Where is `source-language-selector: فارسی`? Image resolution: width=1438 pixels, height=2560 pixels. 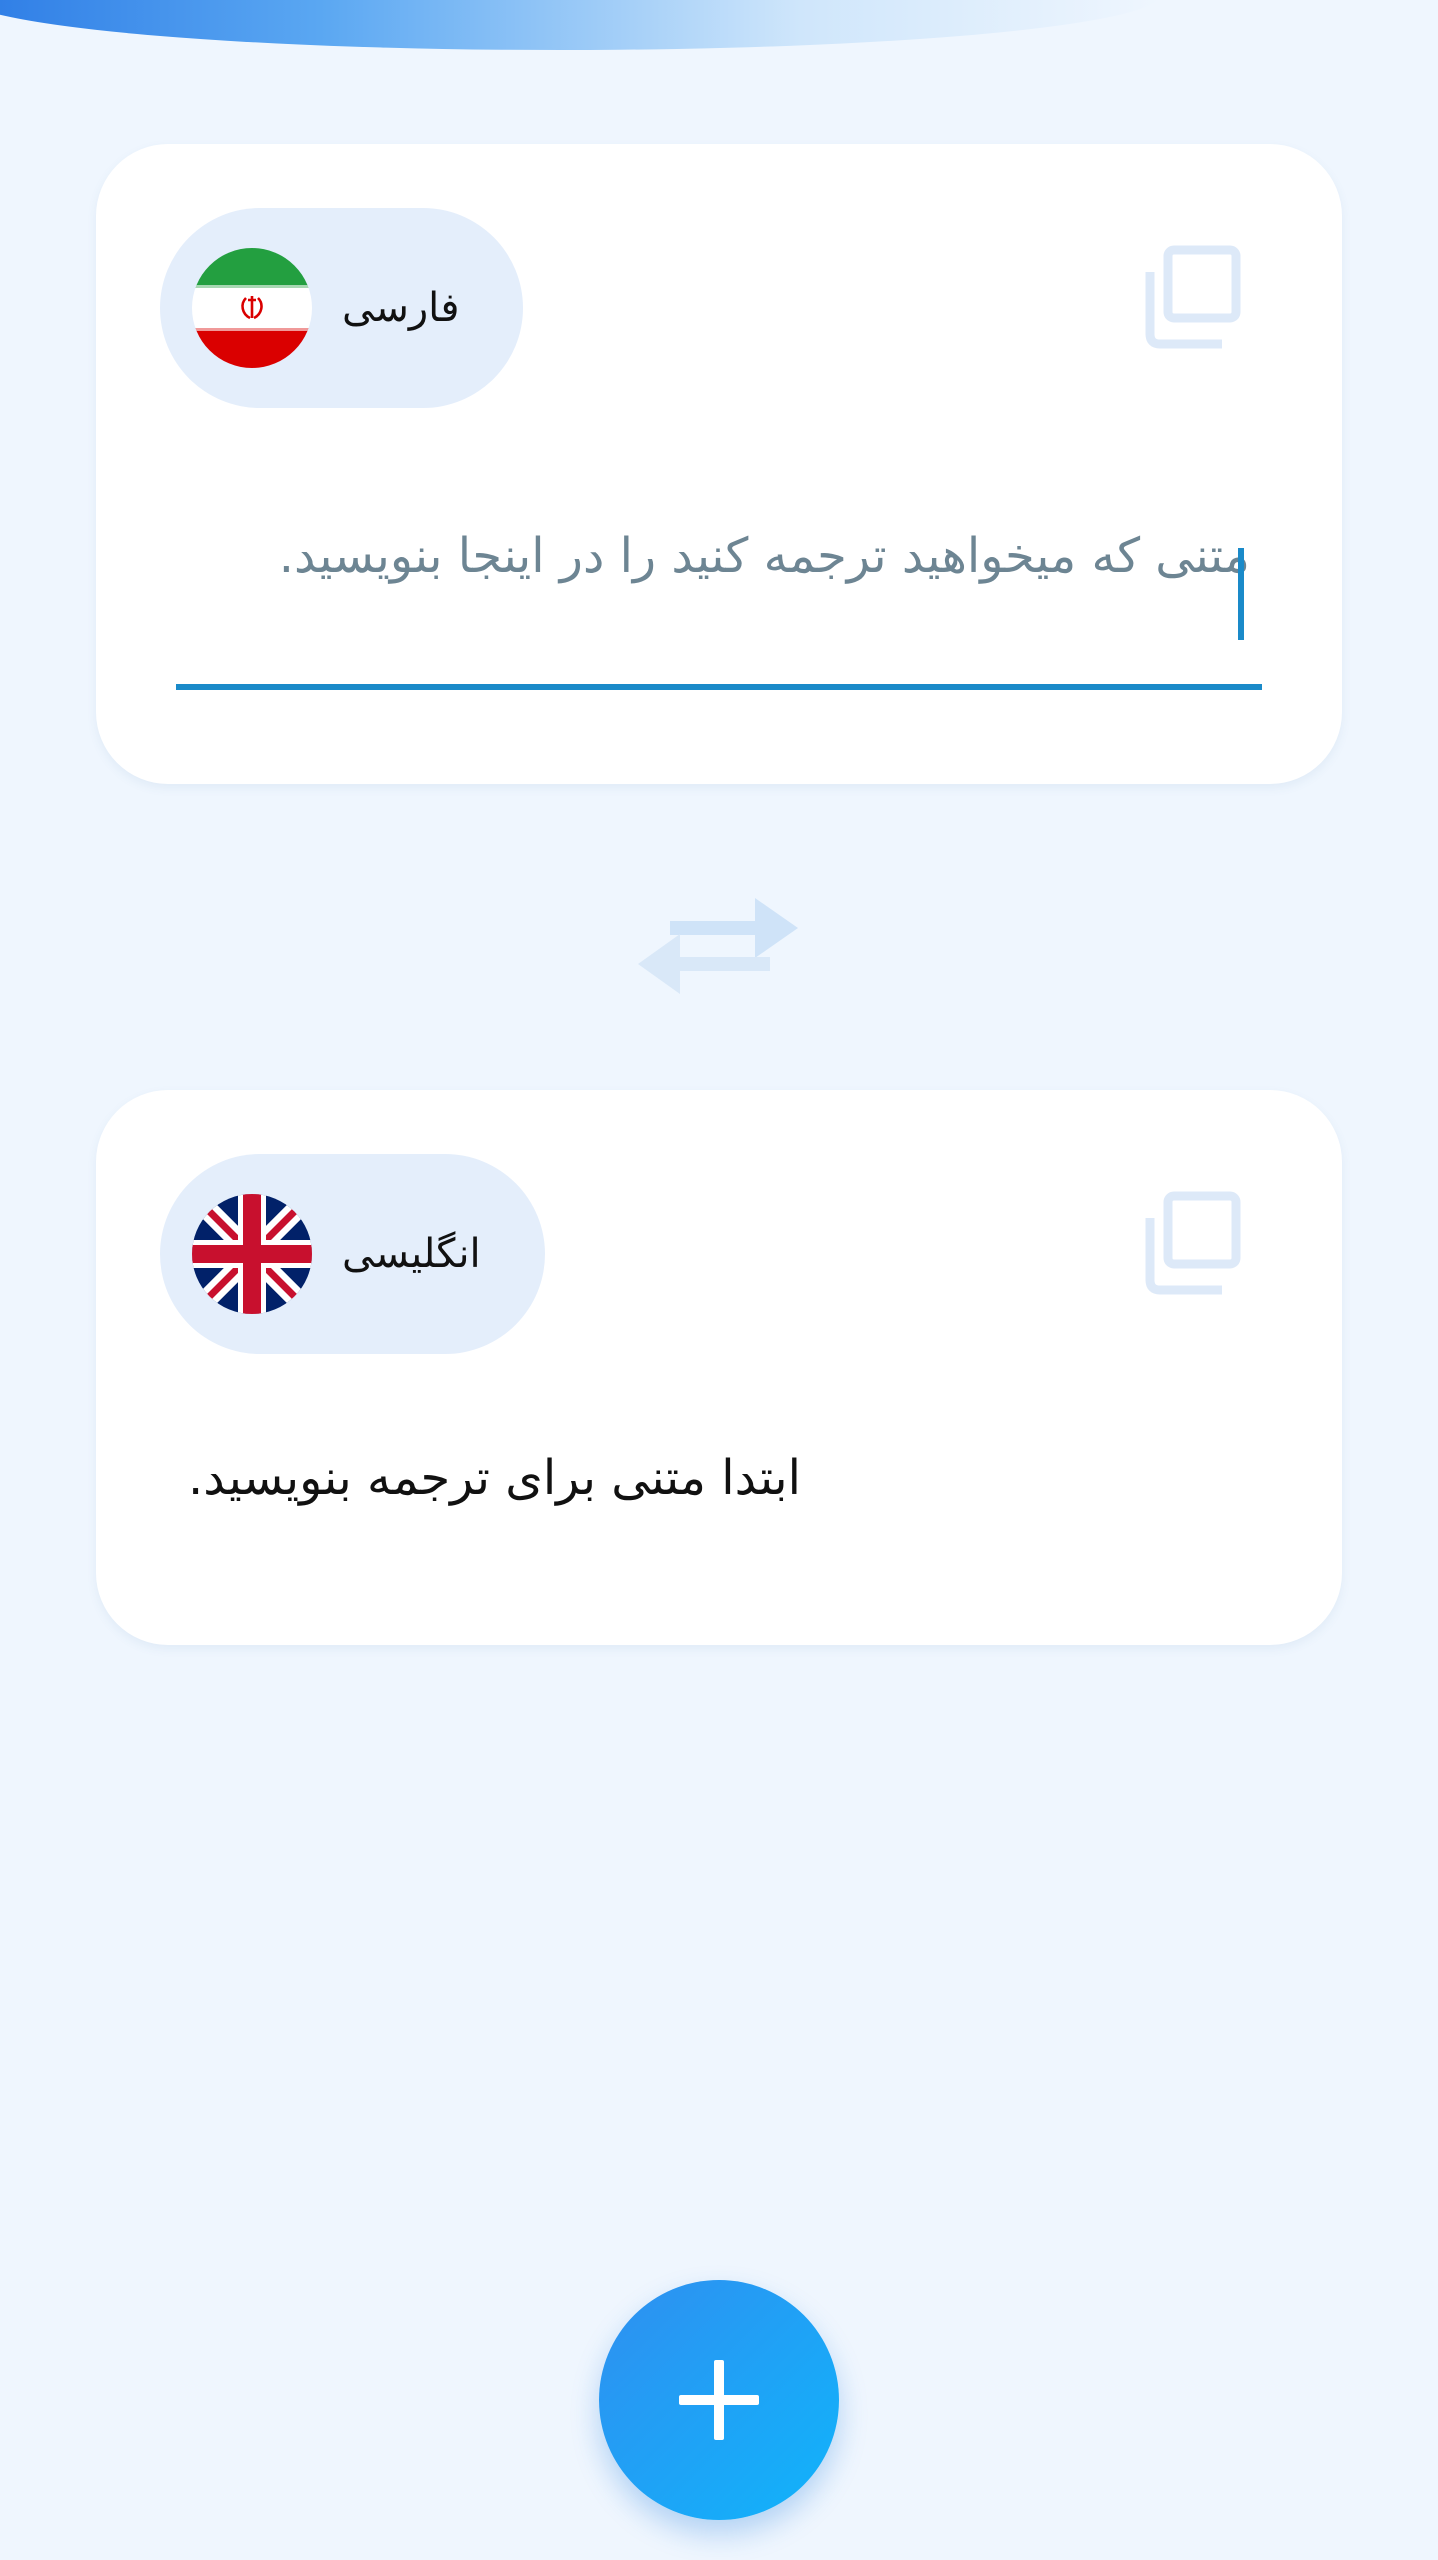
source-language-selector: فارسی is located at coordinates (342, 308).